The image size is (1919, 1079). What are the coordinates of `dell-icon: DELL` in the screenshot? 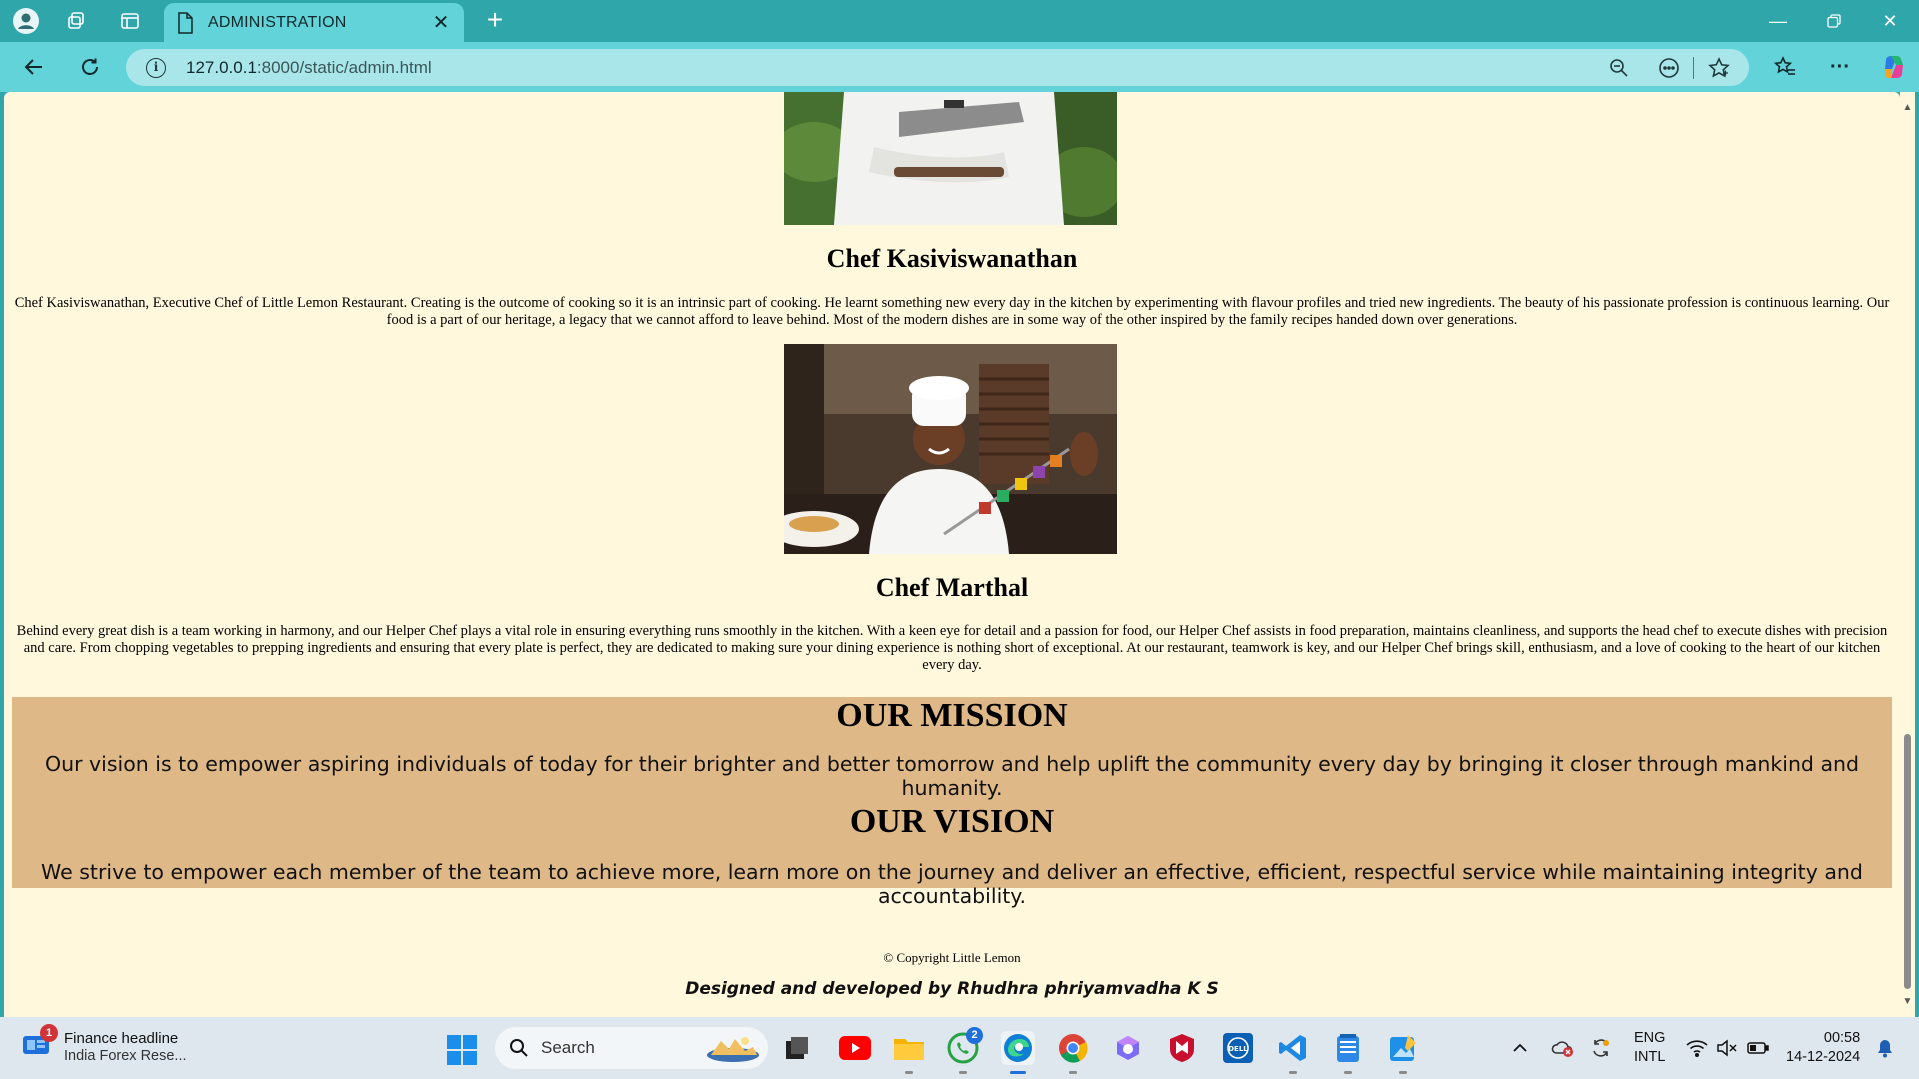 It's located at (1238, 1048).